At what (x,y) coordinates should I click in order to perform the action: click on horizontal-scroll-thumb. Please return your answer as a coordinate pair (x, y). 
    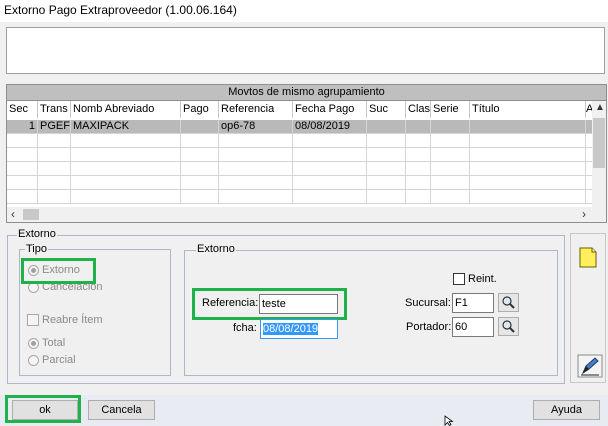
    Looking at the image, I should click on (31, 214).